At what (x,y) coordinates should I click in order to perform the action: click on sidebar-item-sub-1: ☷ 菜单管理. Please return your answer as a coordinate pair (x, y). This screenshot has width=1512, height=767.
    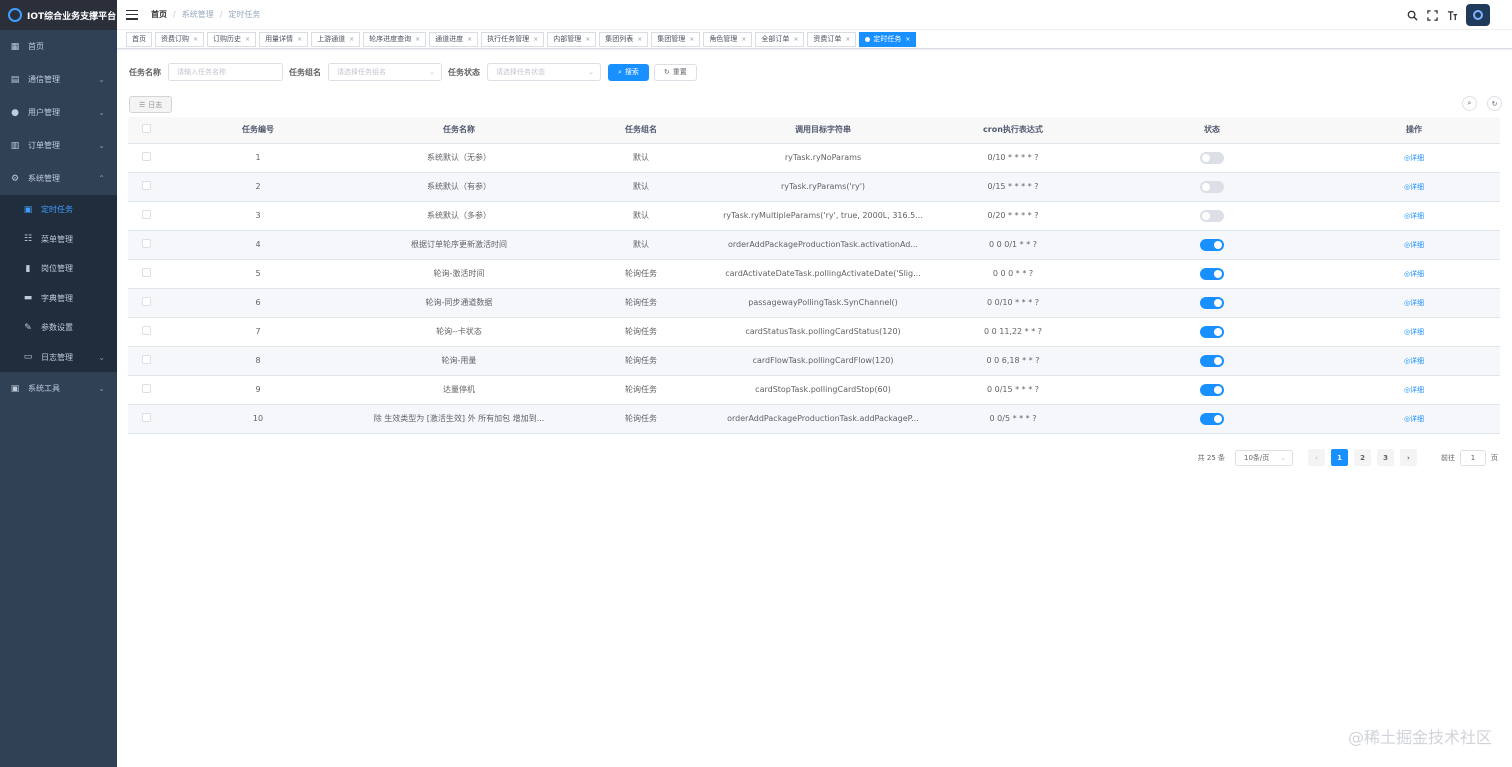
    Looking at the image, I should click on (58, 240).